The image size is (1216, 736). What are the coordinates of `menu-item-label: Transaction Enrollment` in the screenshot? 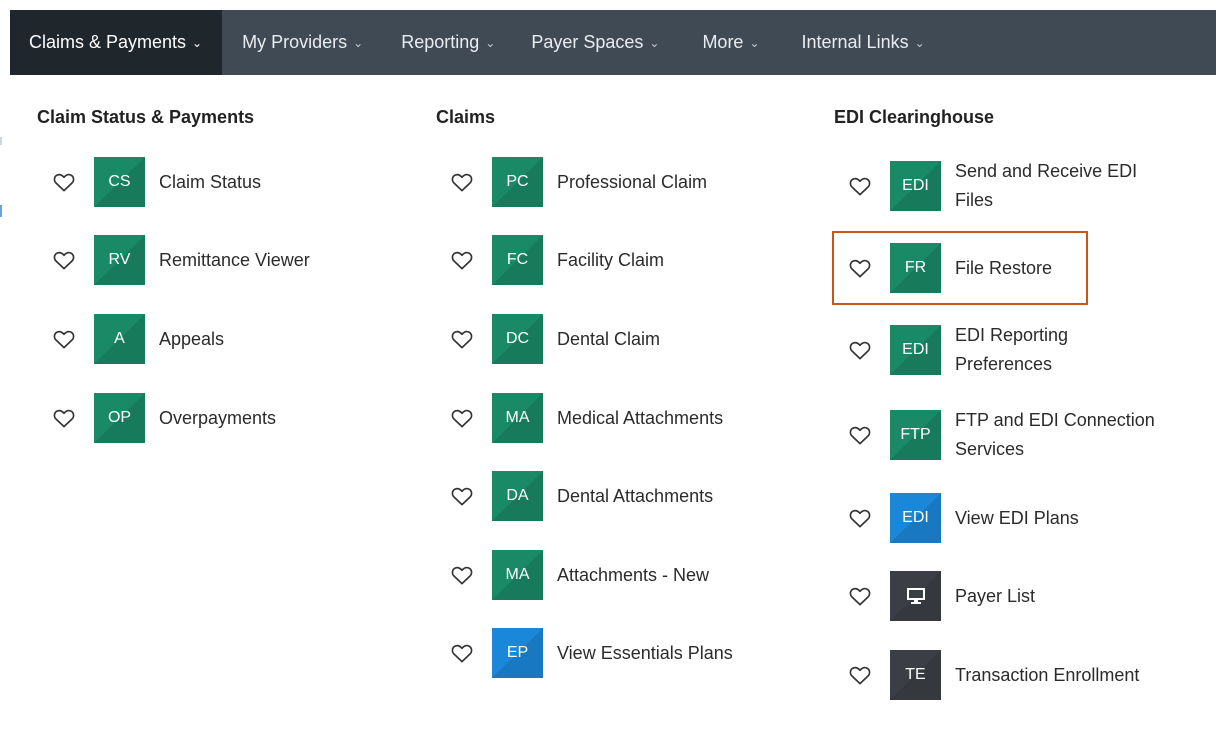 It's located at (1047, 674).